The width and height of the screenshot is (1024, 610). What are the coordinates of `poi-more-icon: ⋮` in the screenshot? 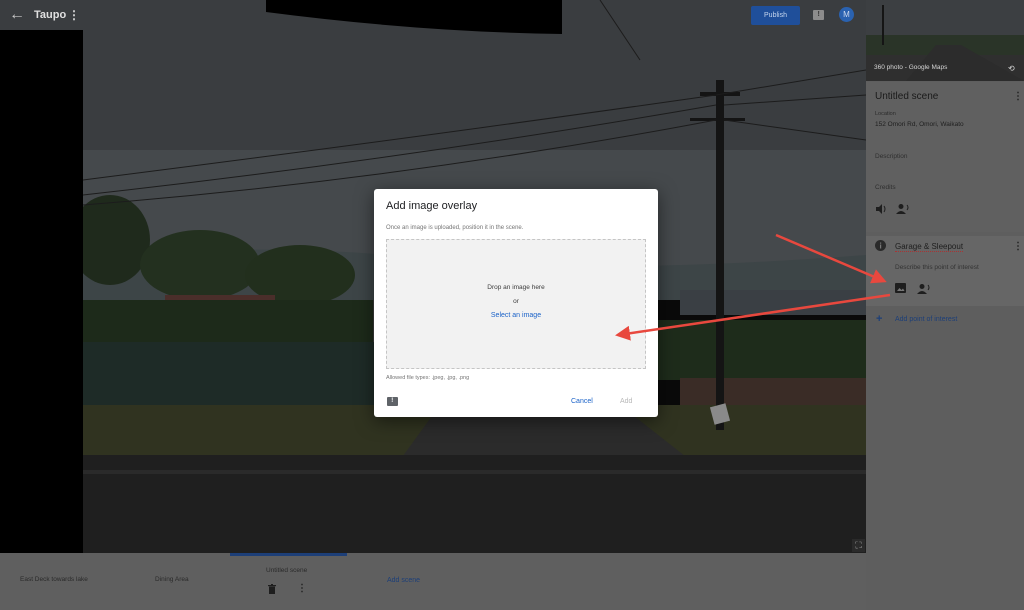 It's located at (1018, 247).